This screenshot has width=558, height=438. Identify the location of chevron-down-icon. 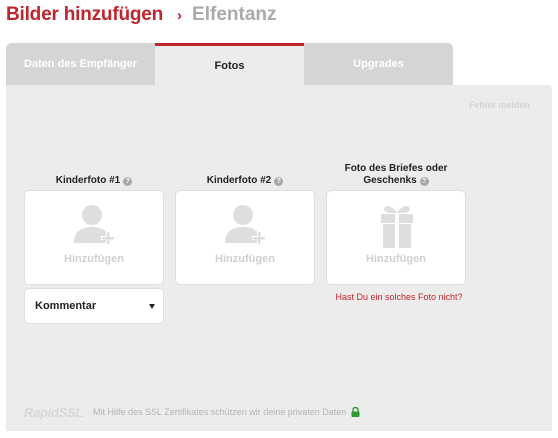
(152, 306).